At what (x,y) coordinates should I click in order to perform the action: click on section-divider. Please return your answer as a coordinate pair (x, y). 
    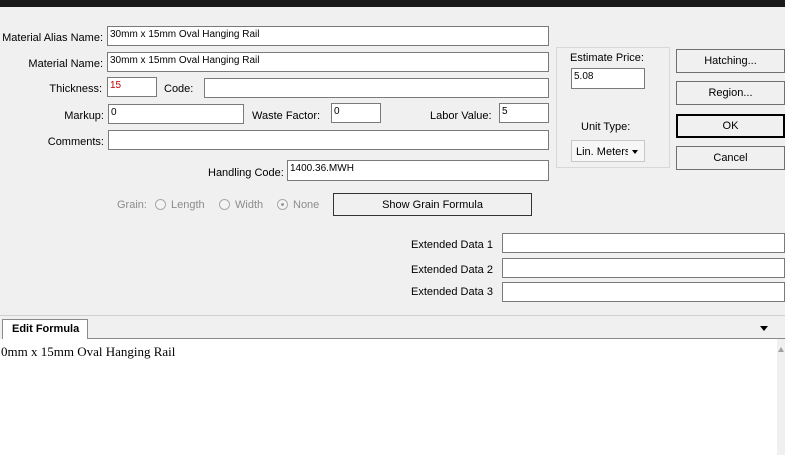
    Looking at the image, I should click on (392, 315).